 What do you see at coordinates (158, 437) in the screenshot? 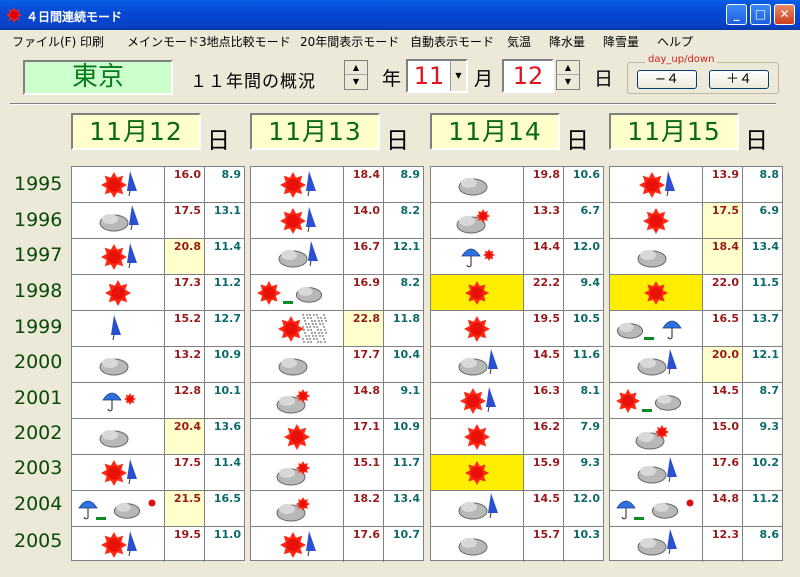
I see `table-row: 20.4 13.6` at bounding box center [158, 437].